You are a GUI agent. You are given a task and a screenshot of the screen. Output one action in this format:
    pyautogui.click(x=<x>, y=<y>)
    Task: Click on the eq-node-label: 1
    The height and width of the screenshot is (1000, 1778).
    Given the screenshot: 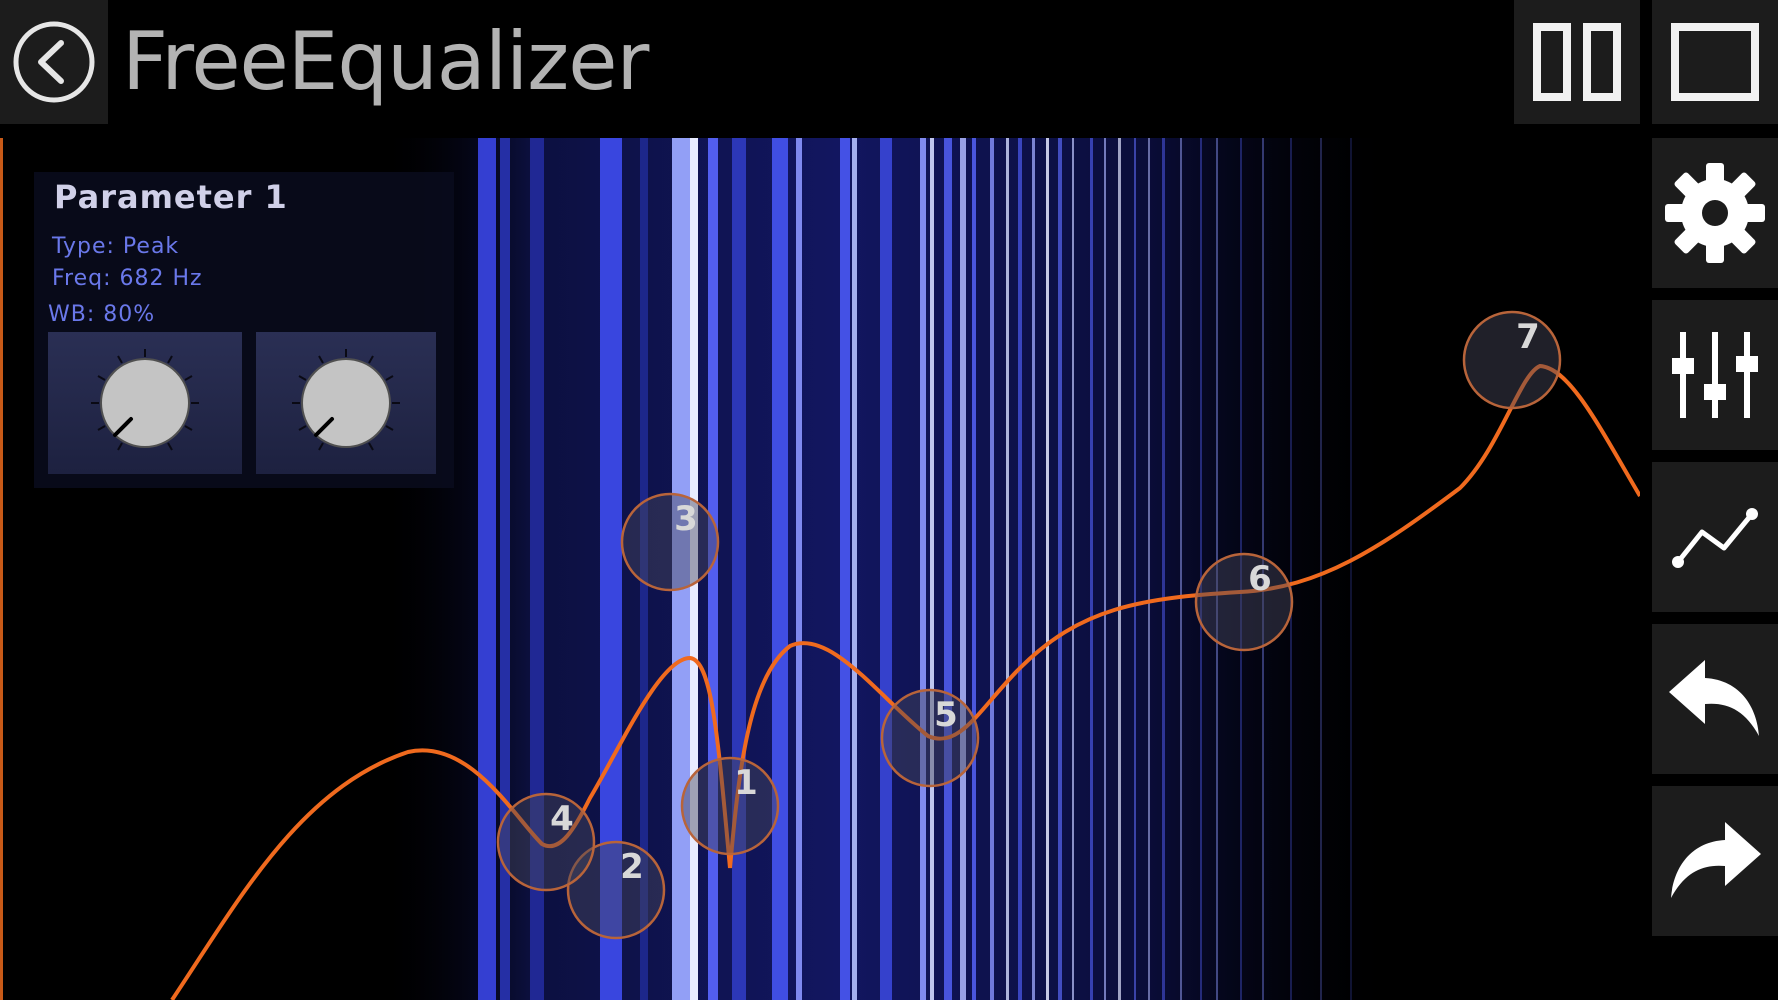 What is the action you would take?
    pyautogui.click(x=746, y=783)
    